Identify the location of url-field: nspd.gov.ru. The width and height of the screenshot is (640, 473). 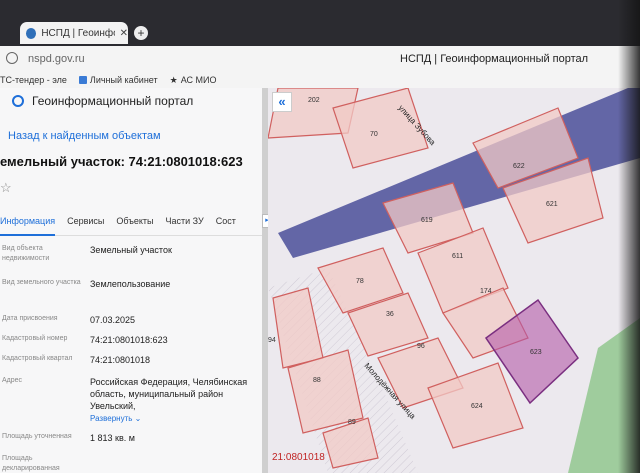
(56, 59).